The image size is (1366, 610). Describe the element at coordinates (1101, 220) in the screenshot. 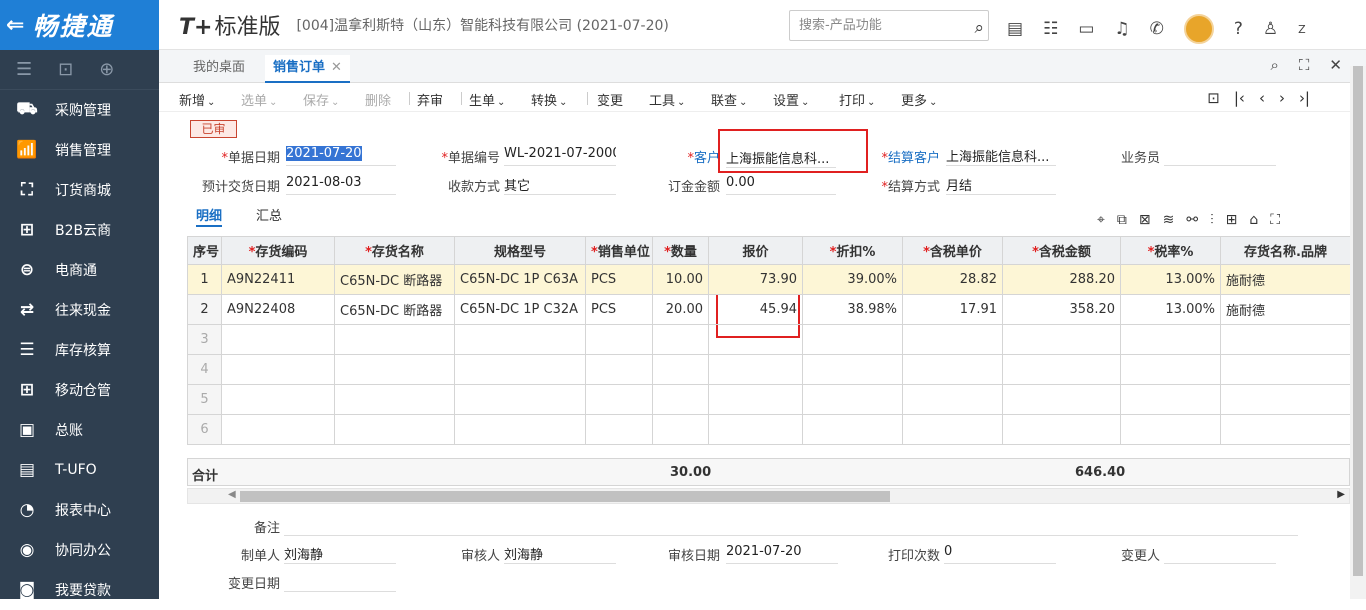

I see `location-icon: ⌖` at that location.